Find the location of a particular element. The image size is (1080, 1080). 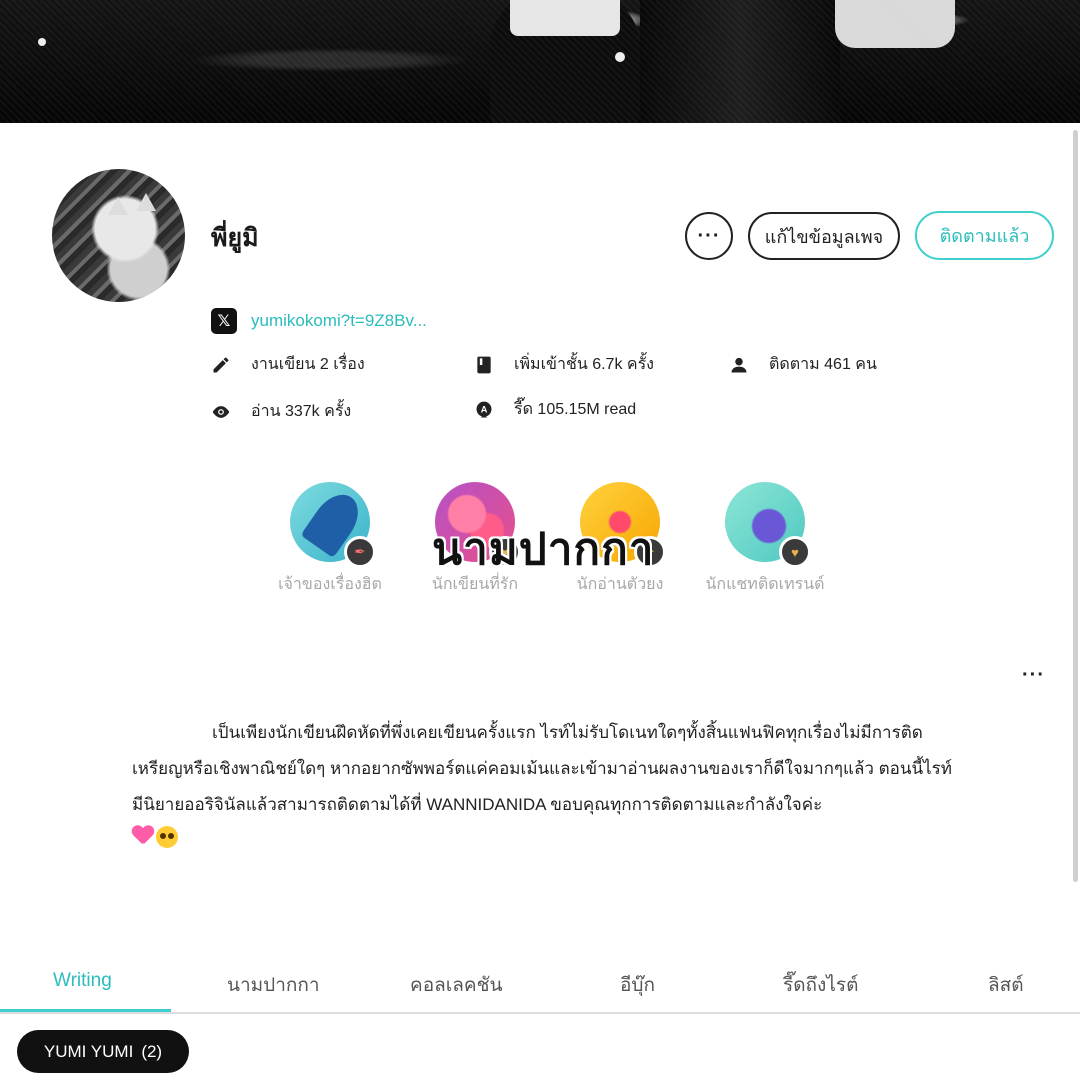

pencil-icon is located at coordinates (221, 365).